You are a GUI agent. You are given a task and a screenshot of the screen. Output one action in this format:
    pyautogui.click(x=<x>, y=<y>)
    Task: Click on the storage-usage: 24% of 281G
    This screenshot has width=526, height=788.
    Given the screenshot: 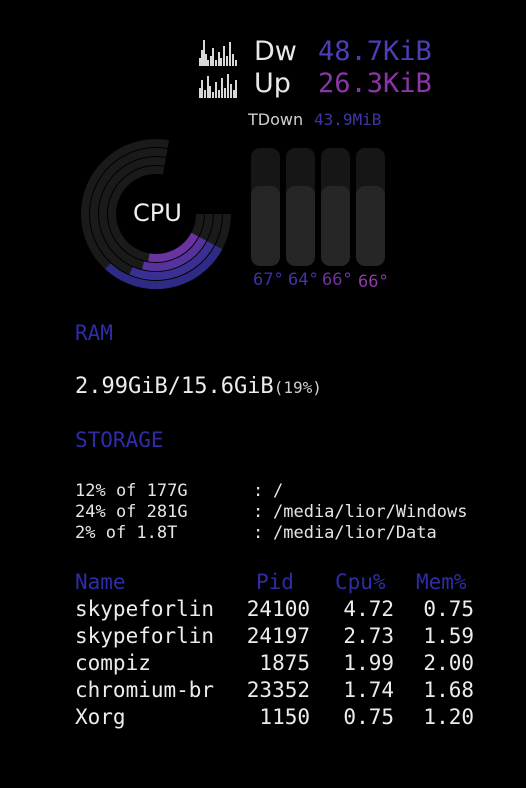 What is the action you would take?
    pyautogui.click(x=131, y=512)
    